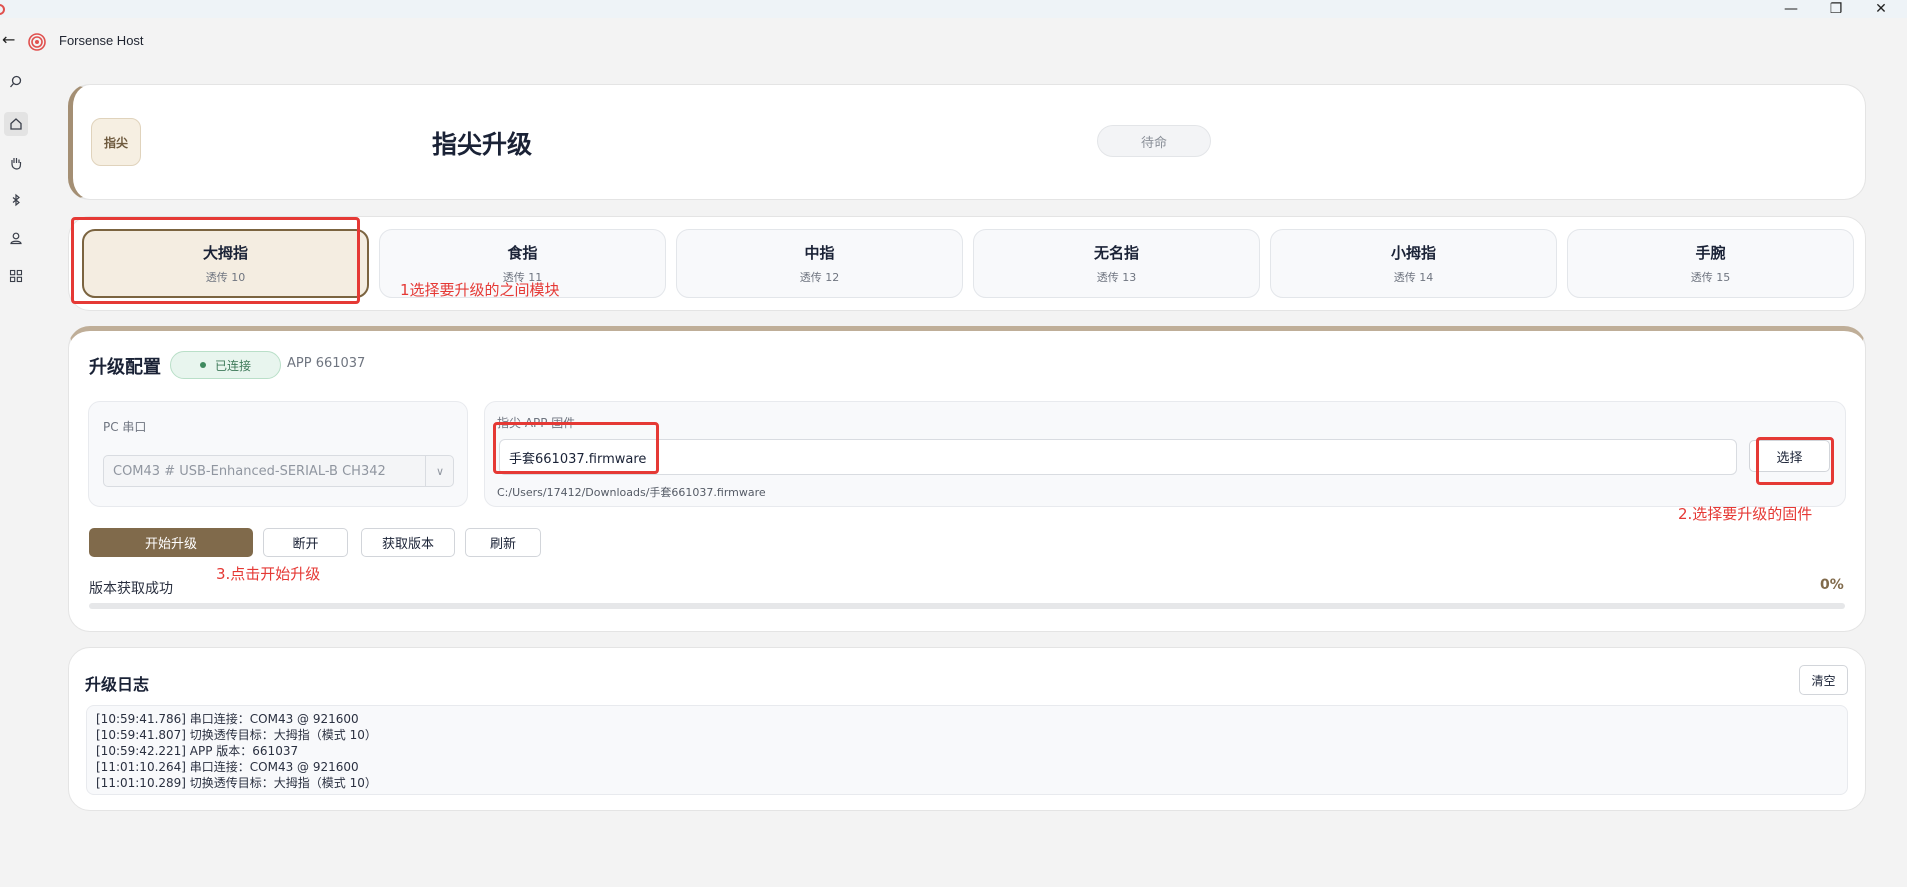  Describe the element at coordinates (1881, 9) in the screenshot. I see `close-button: ✕` at that location.